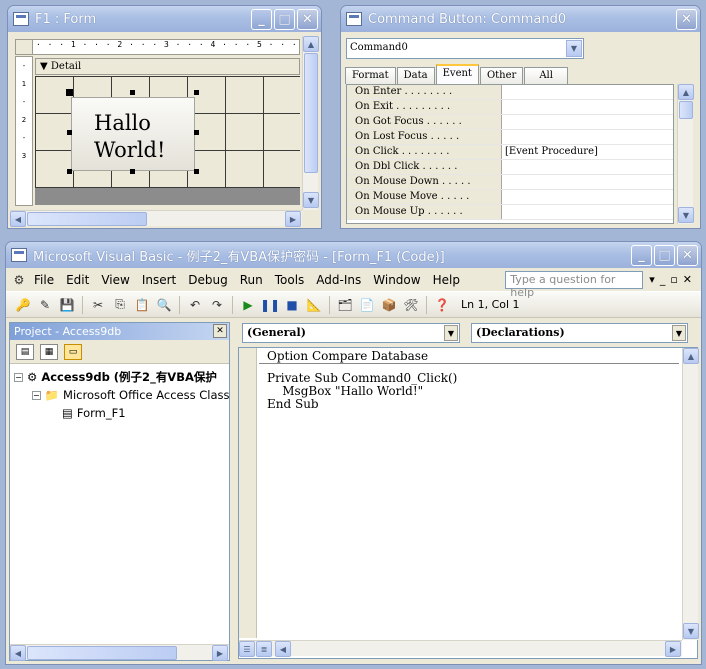  Describe the element at coordinates (167, 66) in the screenshot. I see `detail-section-bar: ▼ Detail` at that location.